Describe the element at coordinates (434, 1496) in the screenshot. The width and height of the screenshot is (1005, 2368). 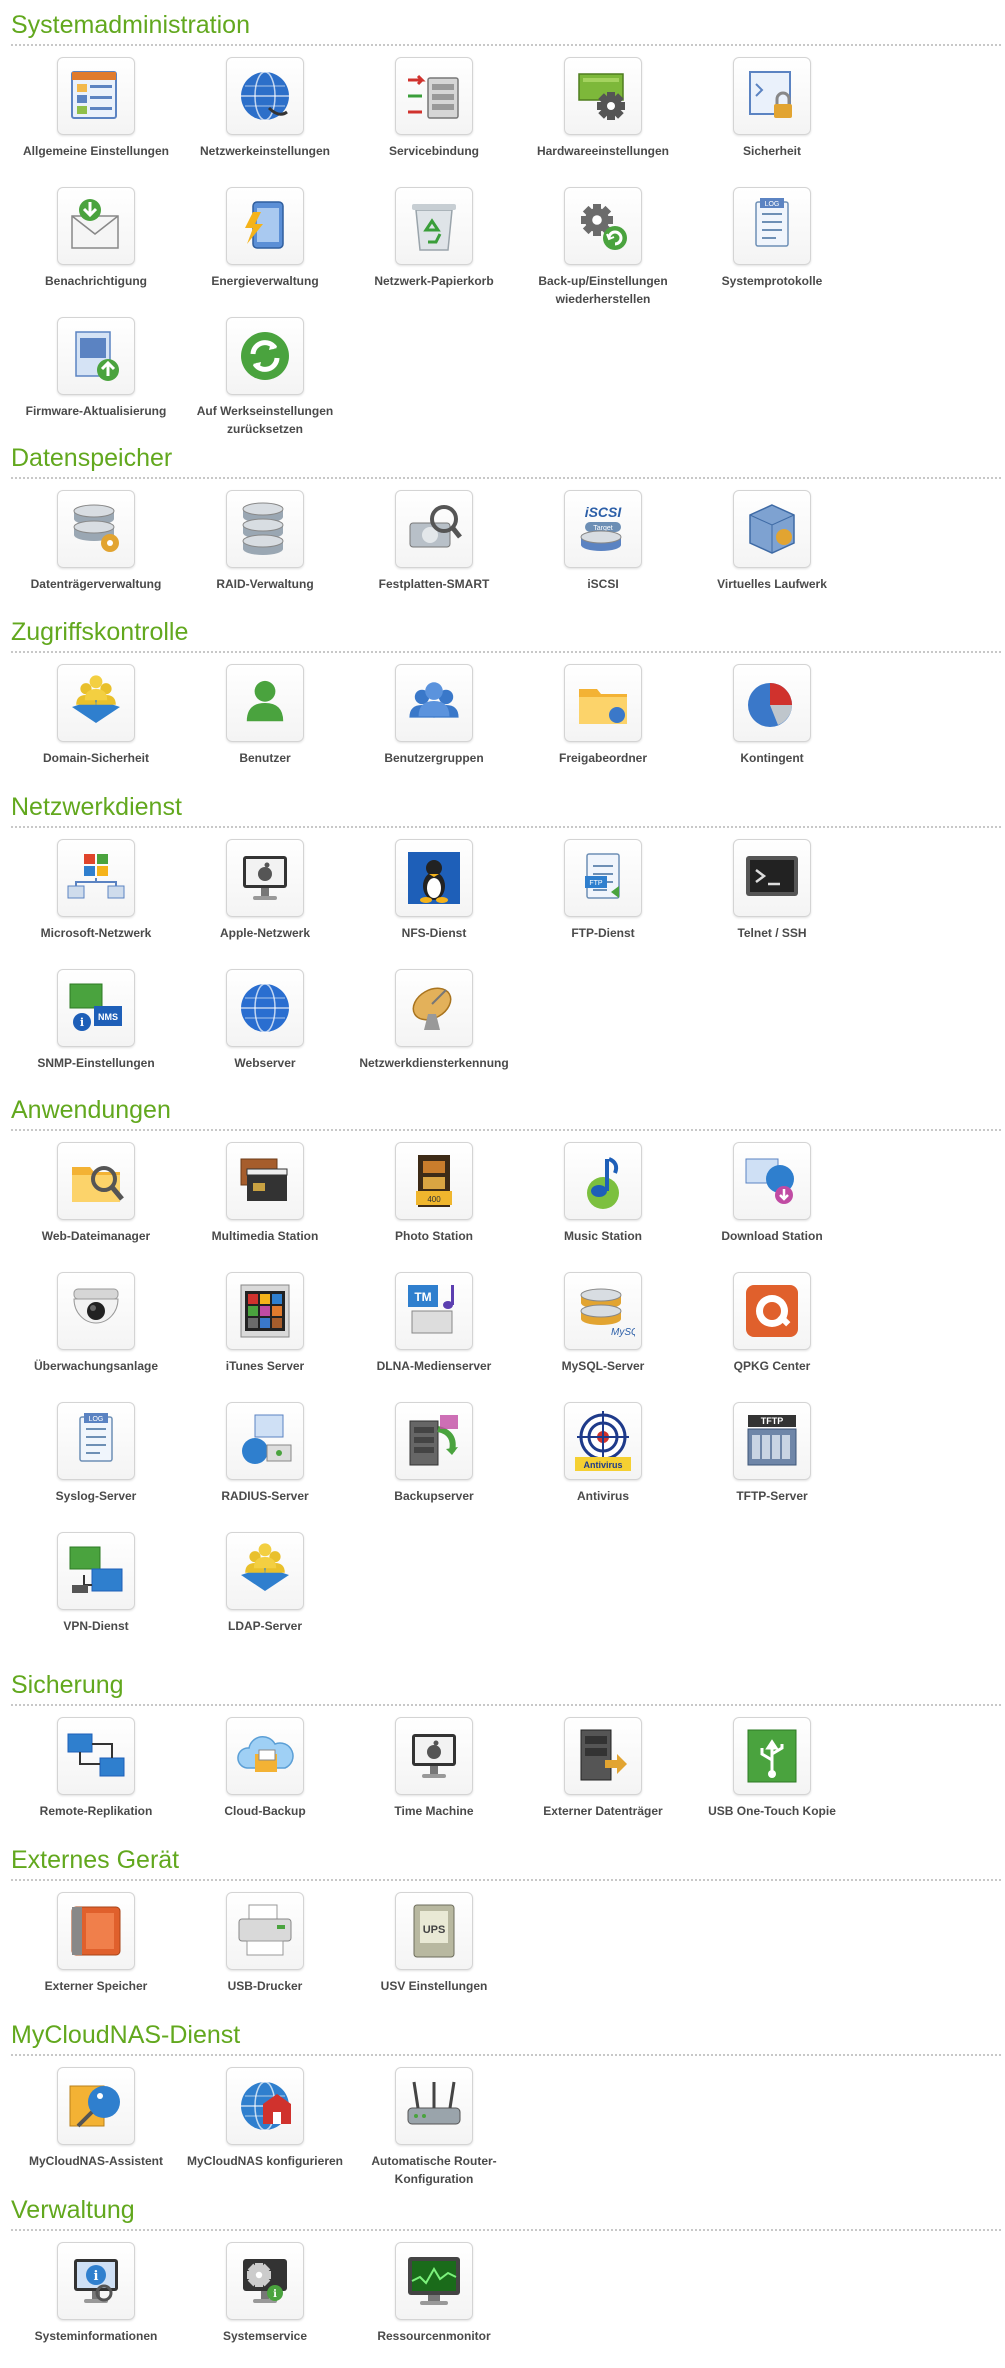
I see `panel-item-label: Backupserver` at that location.